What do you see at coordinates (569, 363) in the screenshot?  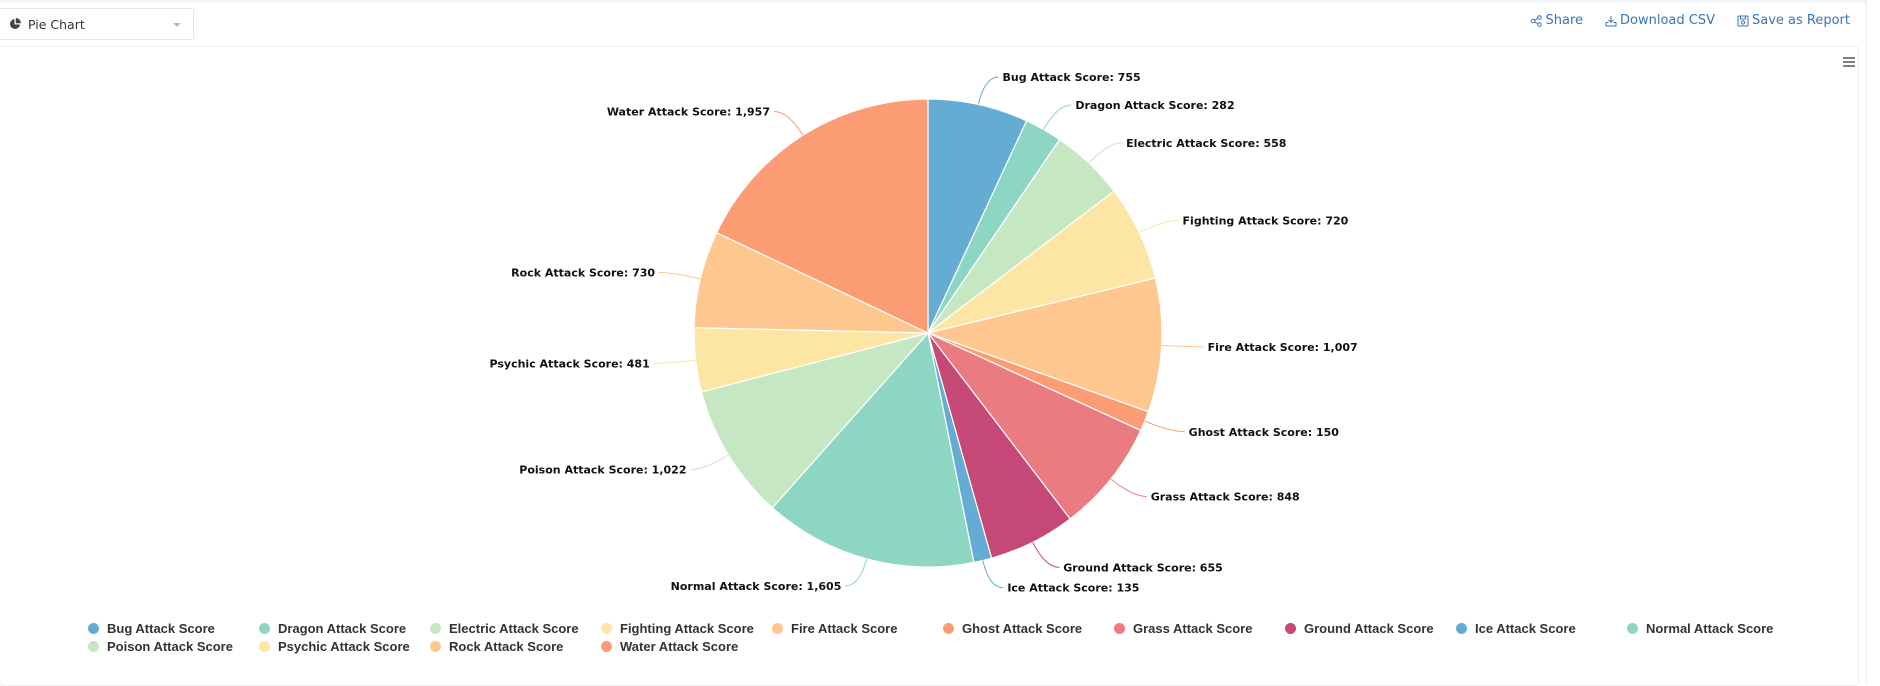 I see `data-label-psychic-attack-score: Psychic Attack Score: 481` at bounding box center [569, 363].